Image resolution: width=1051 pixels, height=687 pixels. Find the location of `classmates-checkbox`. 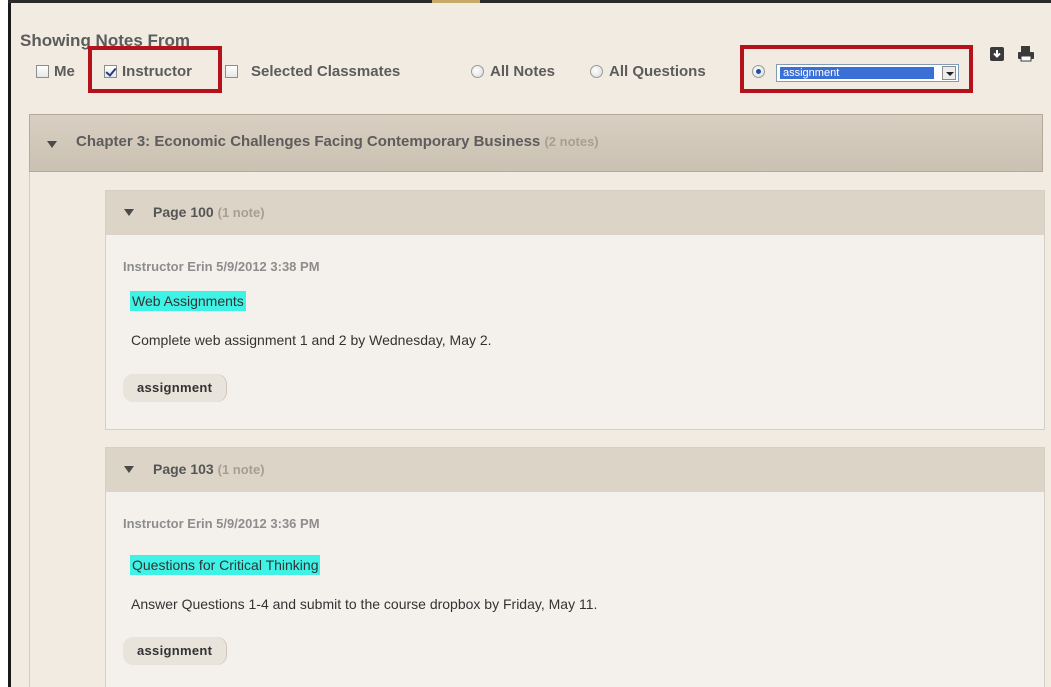

classmates-checkbox is located at coordinates (231, 71).